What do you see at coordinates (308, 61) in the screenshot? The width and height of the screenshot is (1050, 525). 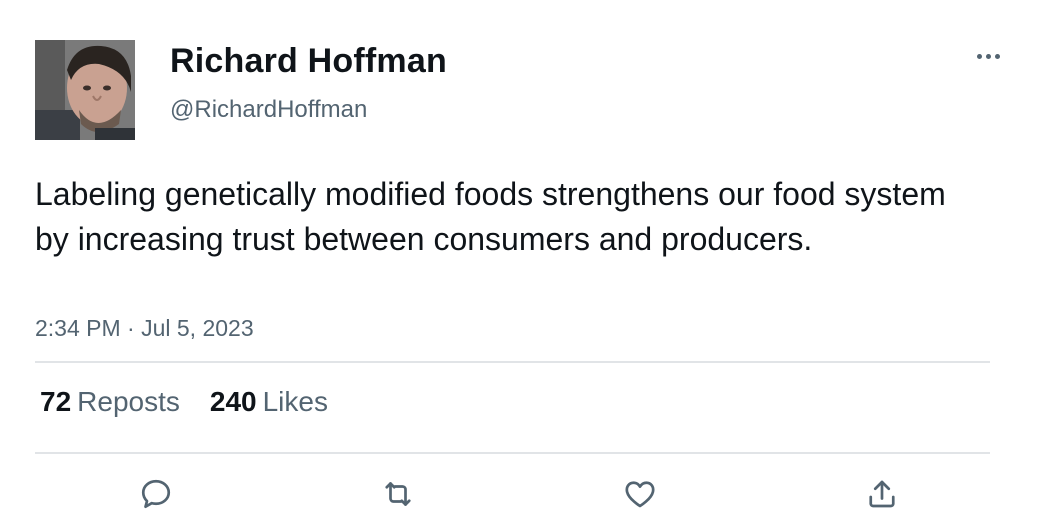 I see `author-display-name: Richard Hoffman` at bounding box center [308, 61].